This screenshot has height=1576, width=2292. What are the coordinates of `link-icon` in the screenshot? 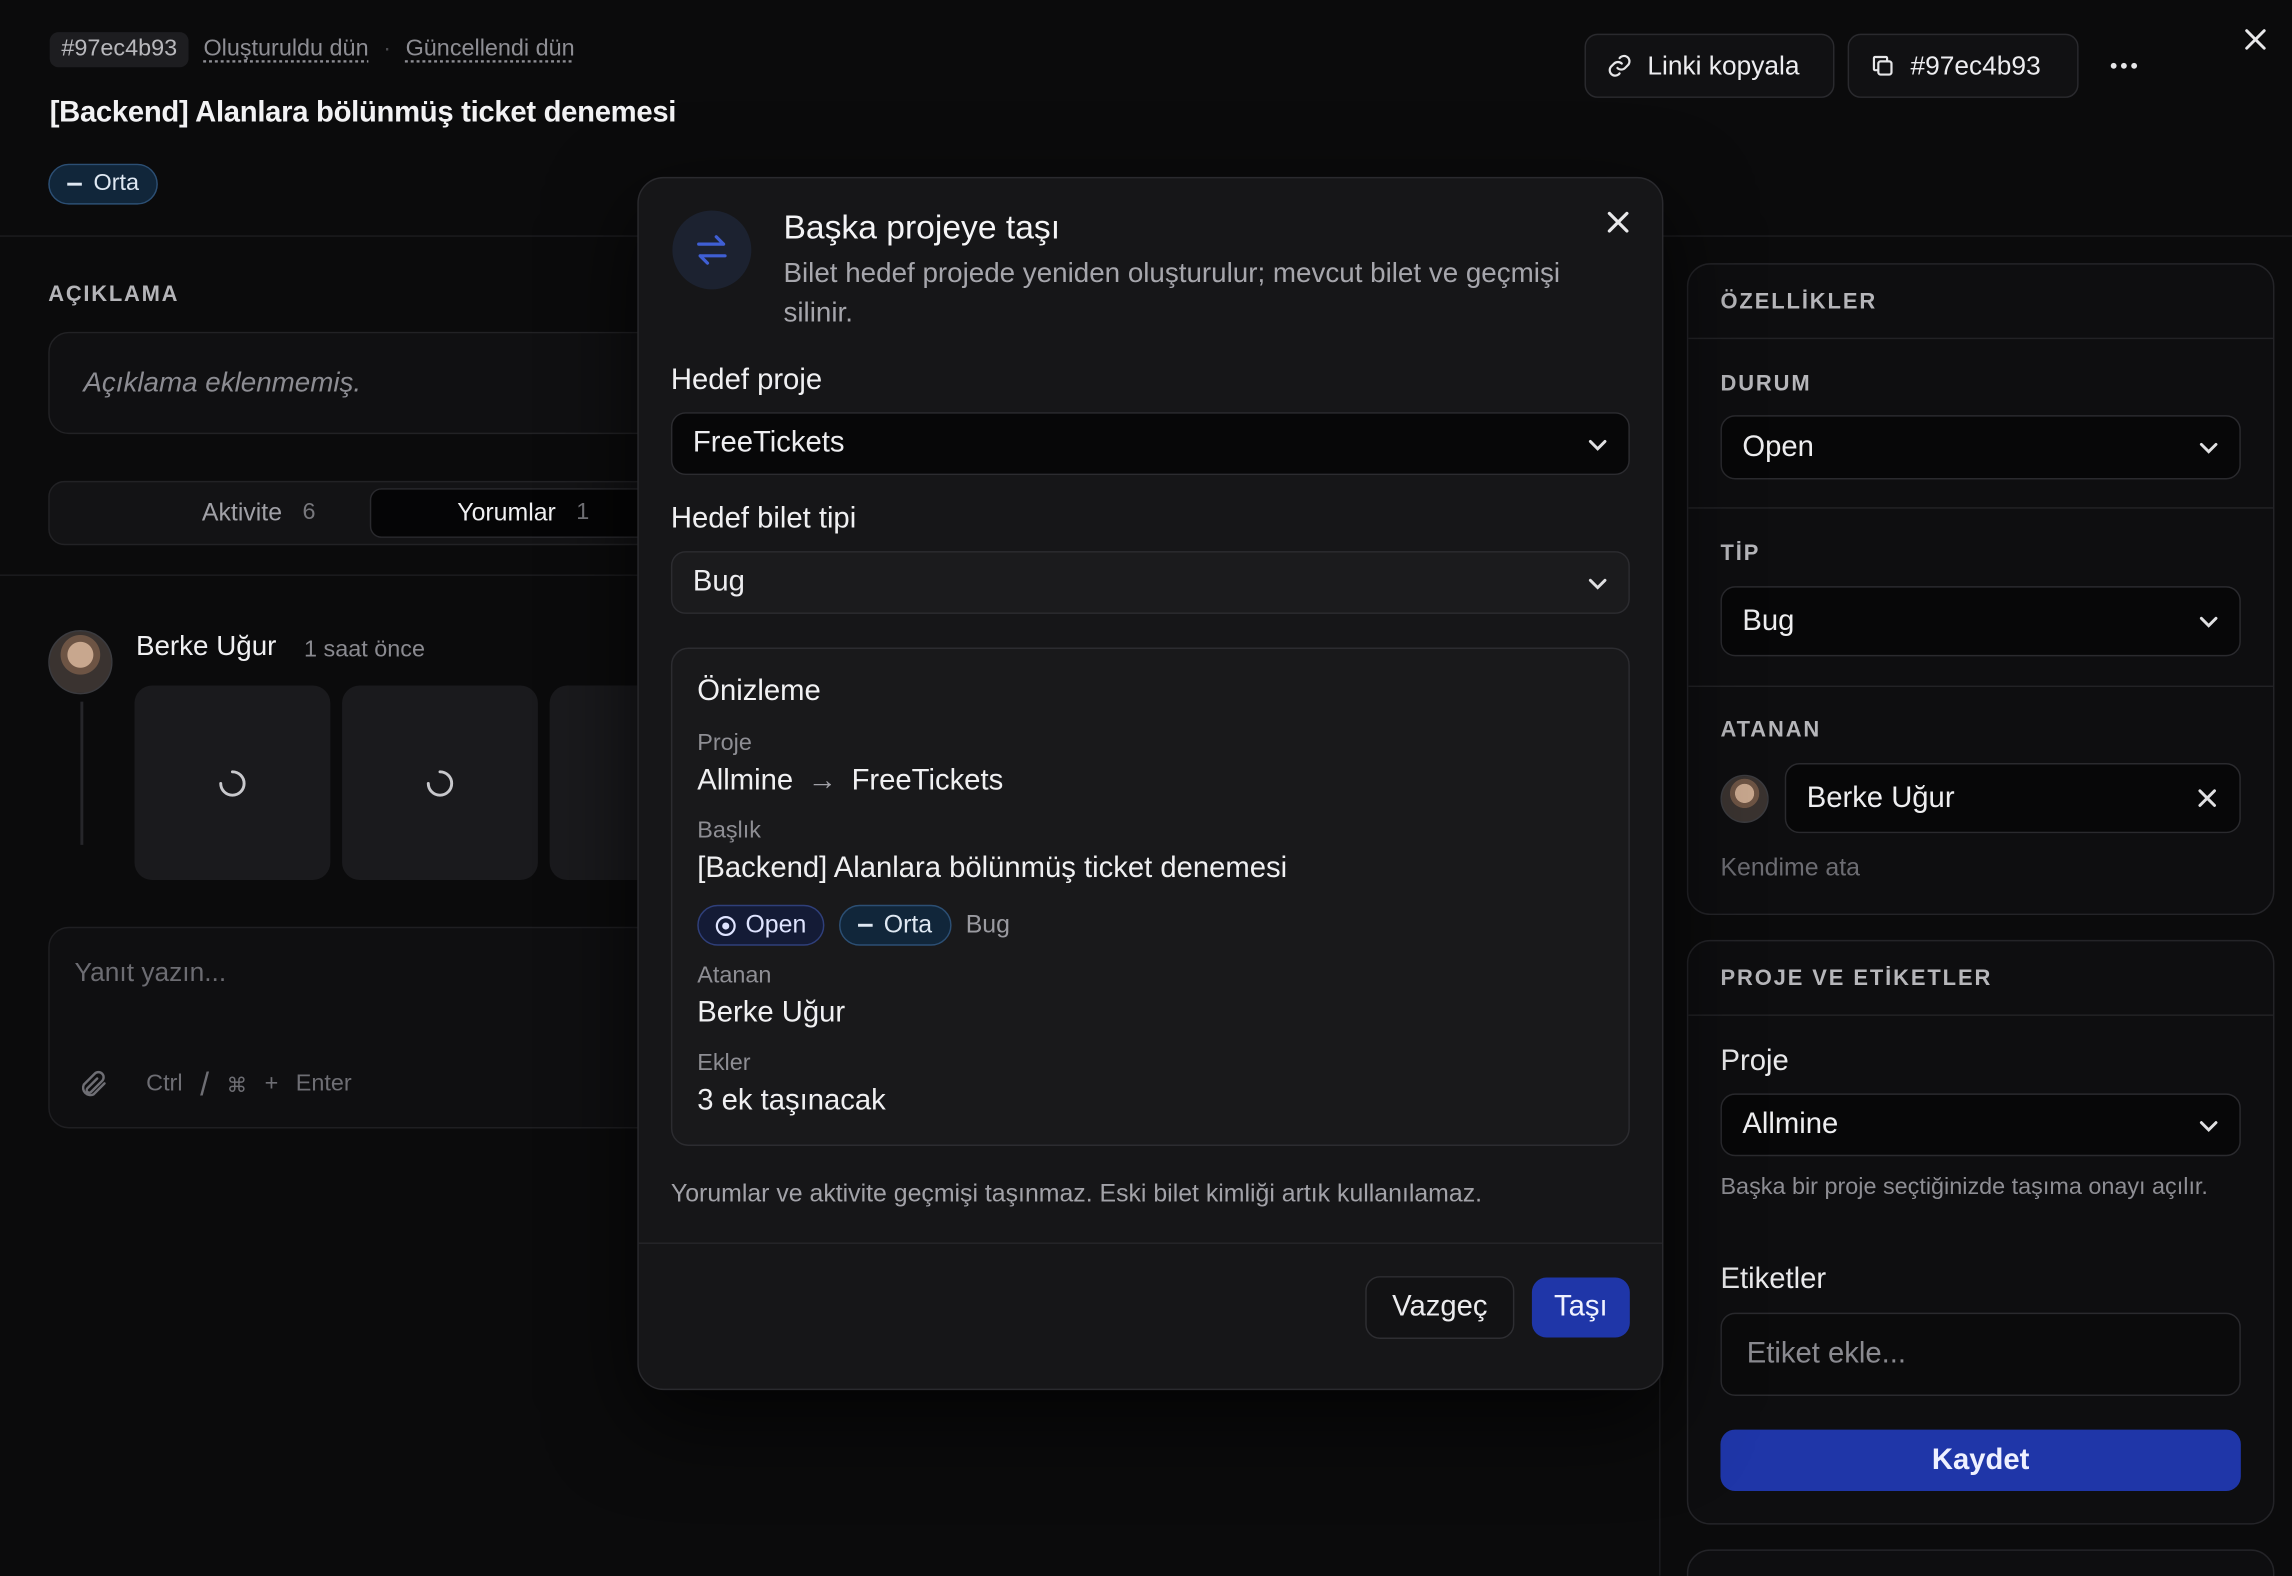 It's located at (1619, 65).